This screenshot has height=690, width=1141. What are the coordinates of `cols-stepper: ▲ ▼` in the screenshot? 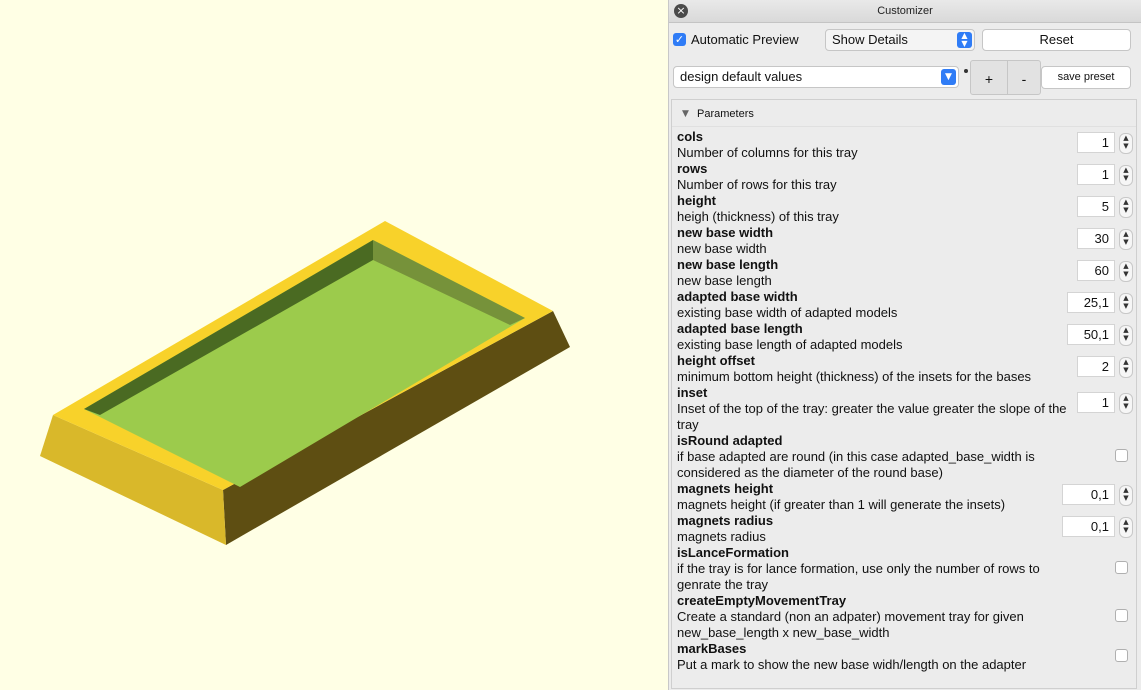 It's located at (1126, 143).